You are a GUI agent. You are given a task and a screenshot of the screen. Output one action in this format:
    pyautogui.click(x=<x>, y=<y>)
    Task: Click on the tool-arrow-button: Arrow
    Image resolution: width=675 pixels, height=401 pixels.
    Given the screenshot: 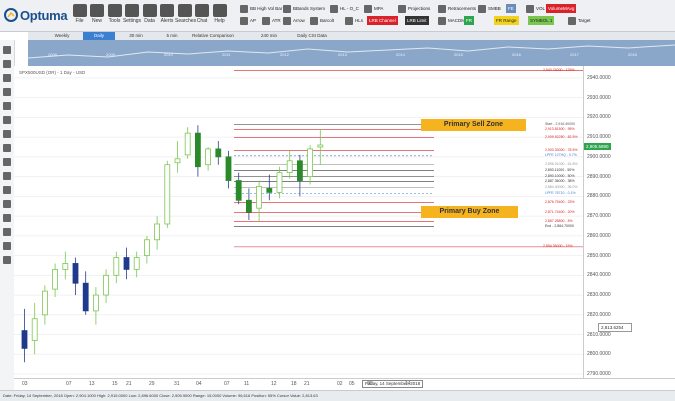 What is the action you would take?
    pyautogui.click(x=294, y=20)
    